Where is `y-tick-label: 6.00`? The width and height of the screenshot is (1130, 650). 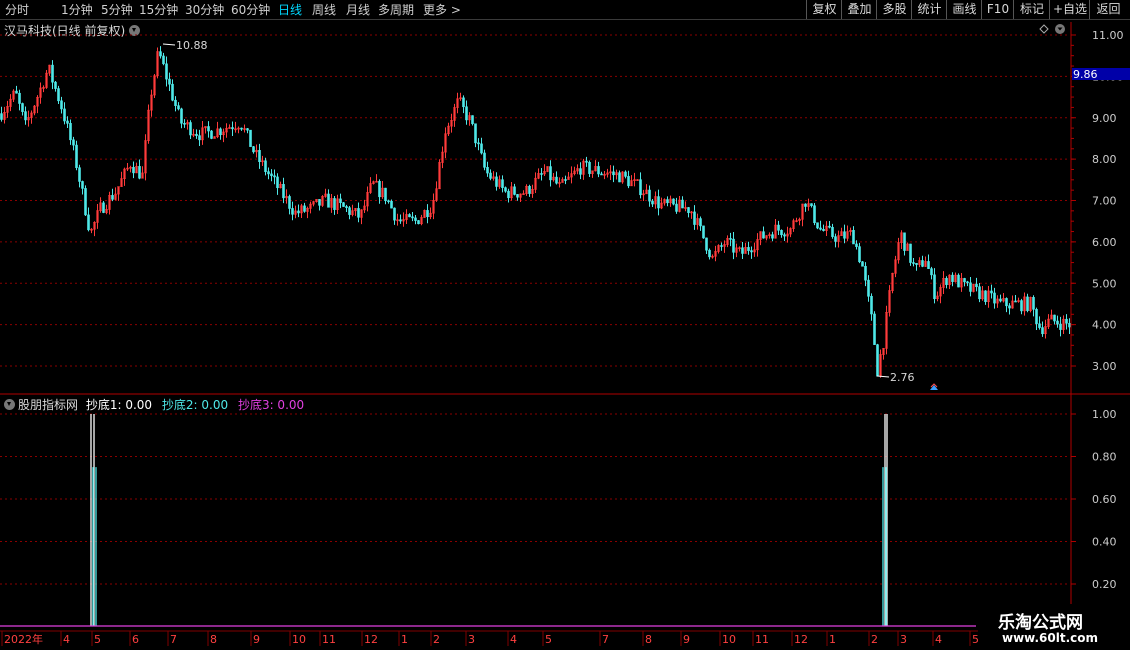 y-tick-label: 6.00 is located at coordinates (1104, 242).